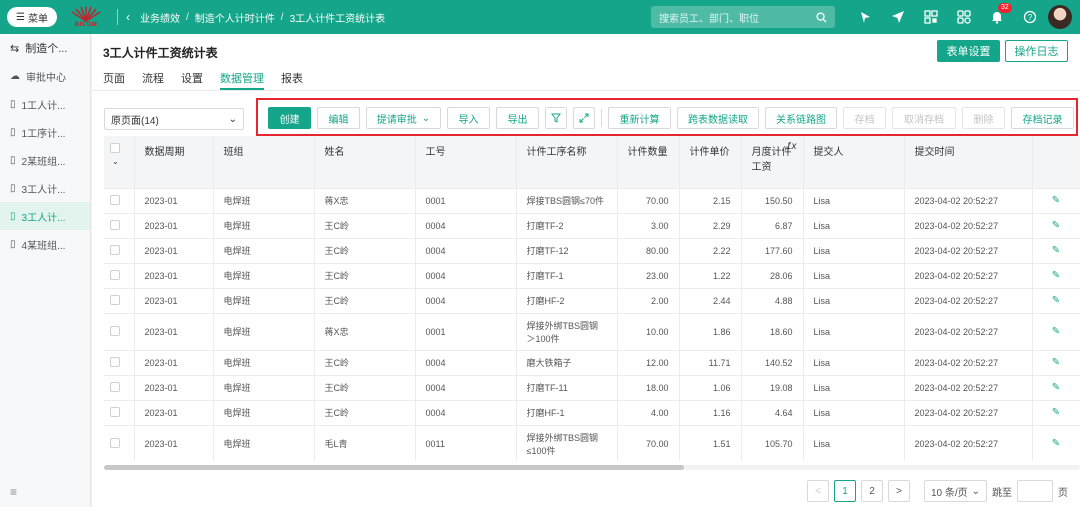 The height and width of the screenshot is (507, 1080). What do you see at coordinates (242, 80) in the screenshot?
I see `tab-data-management: 数据管理` at bounding box center [242, 80].